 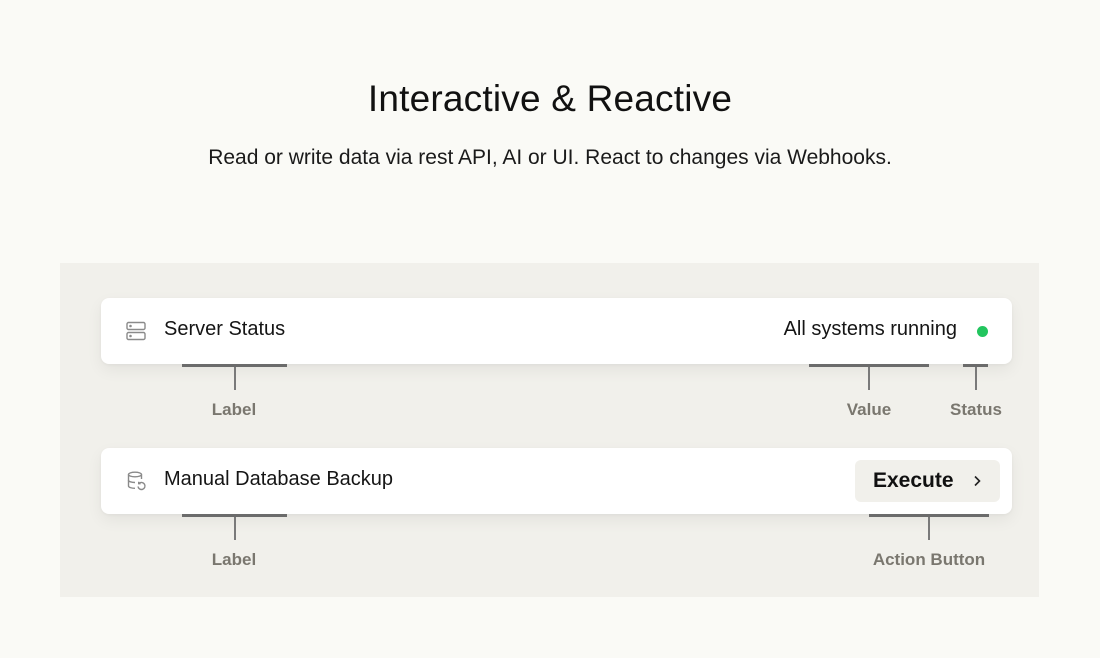 I want to click on execute-button: Execute, so click(x=927, y=481).